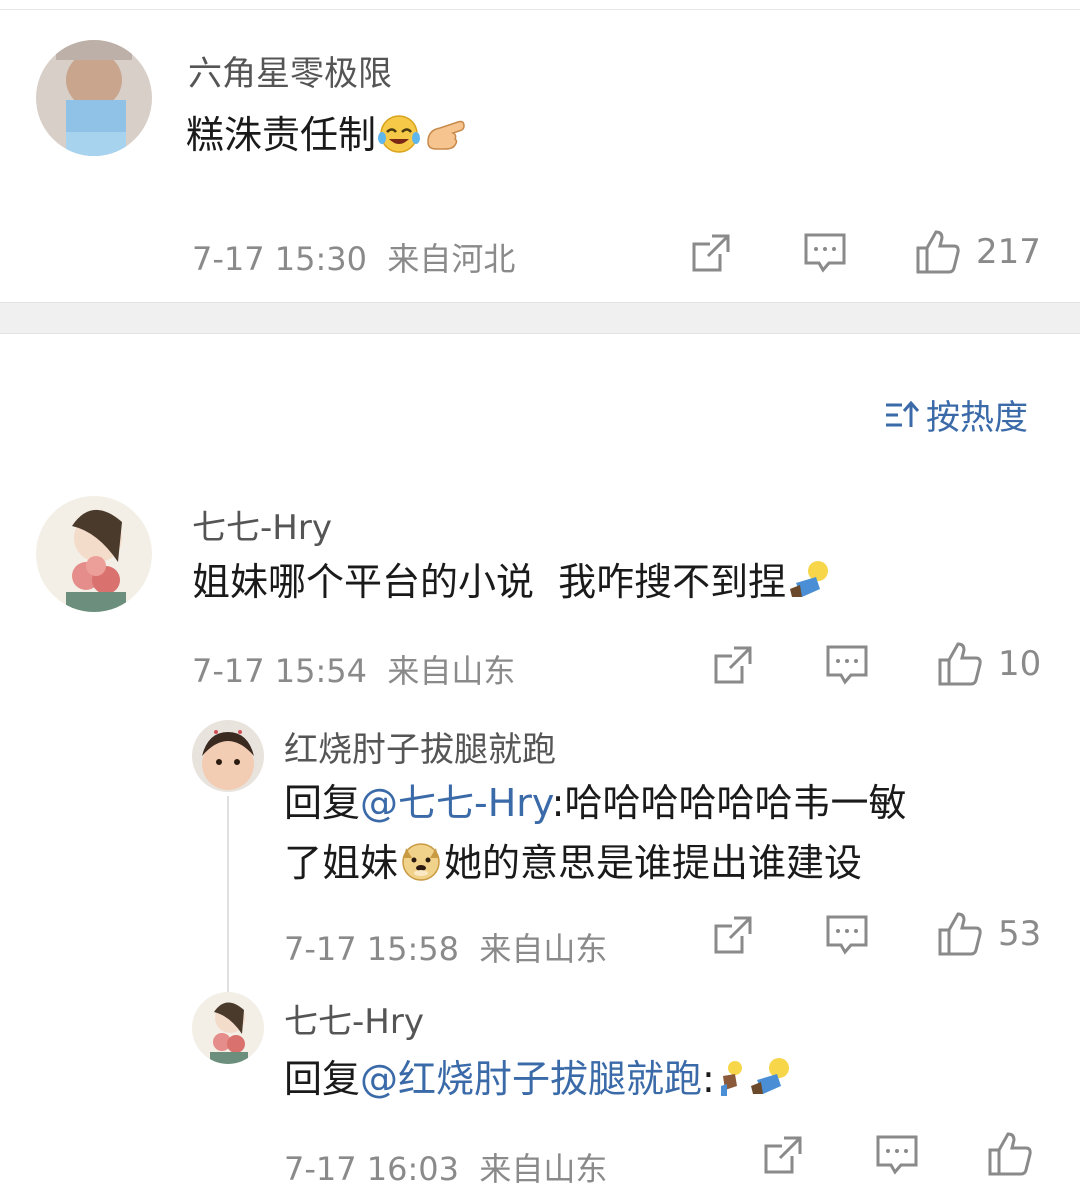 Image resolution: width=1080 pixels, height=1194 pixels. I want to click on like-button: 217, so click(977, 252).